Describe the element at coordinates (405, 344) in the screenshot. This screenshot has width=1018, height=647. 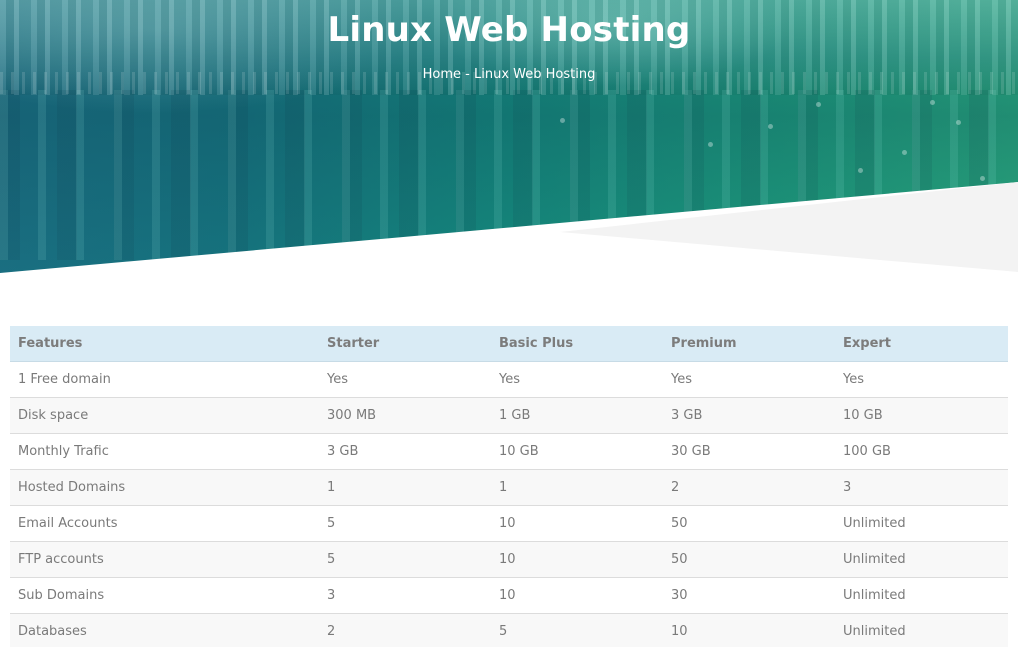
I see `column-header-starter: Starter` at that location.